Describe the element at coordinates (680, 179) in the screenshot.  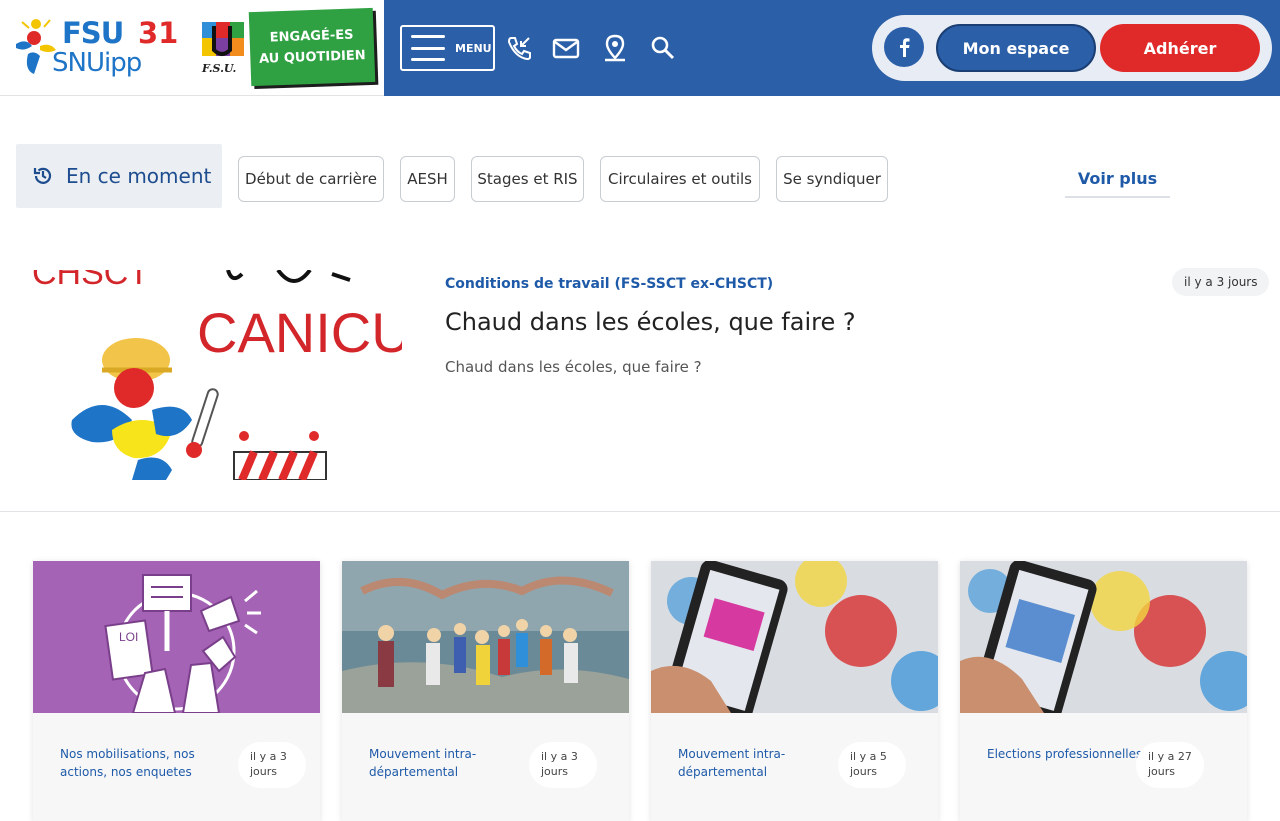
I see `chip-circulaires-et-outils: Circulaires et outils` at that location.